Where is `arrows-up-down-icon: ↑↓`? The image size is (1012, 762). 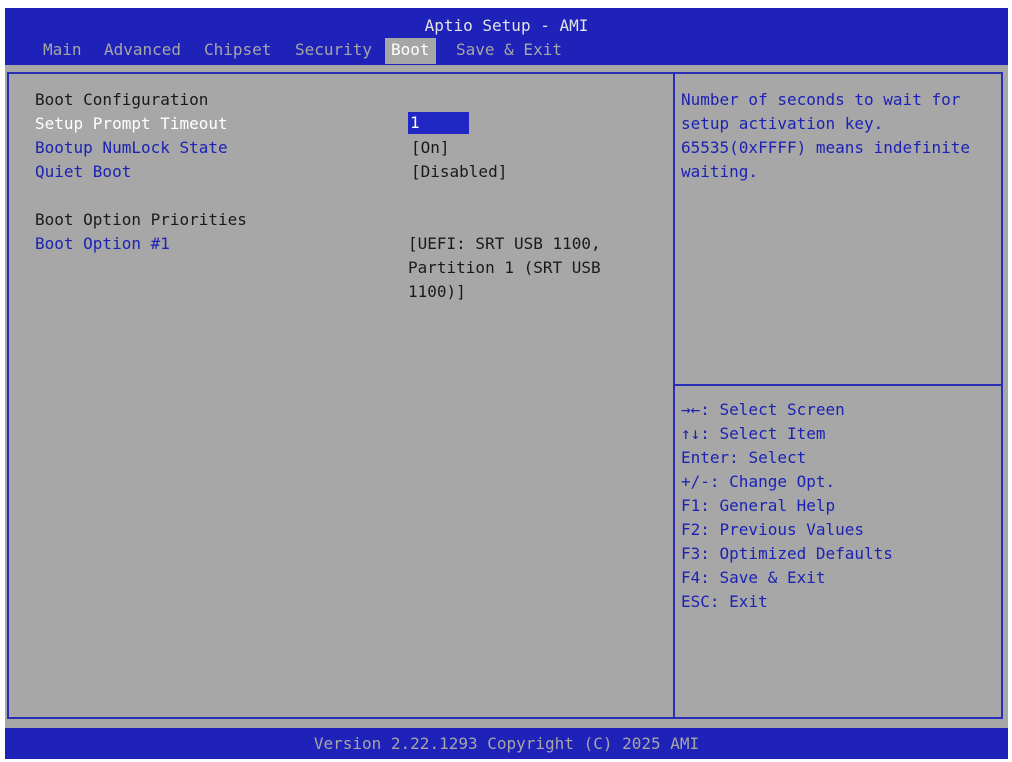 arrows-up-down-icon: ↑↓ is located at coordinates (691, 433).